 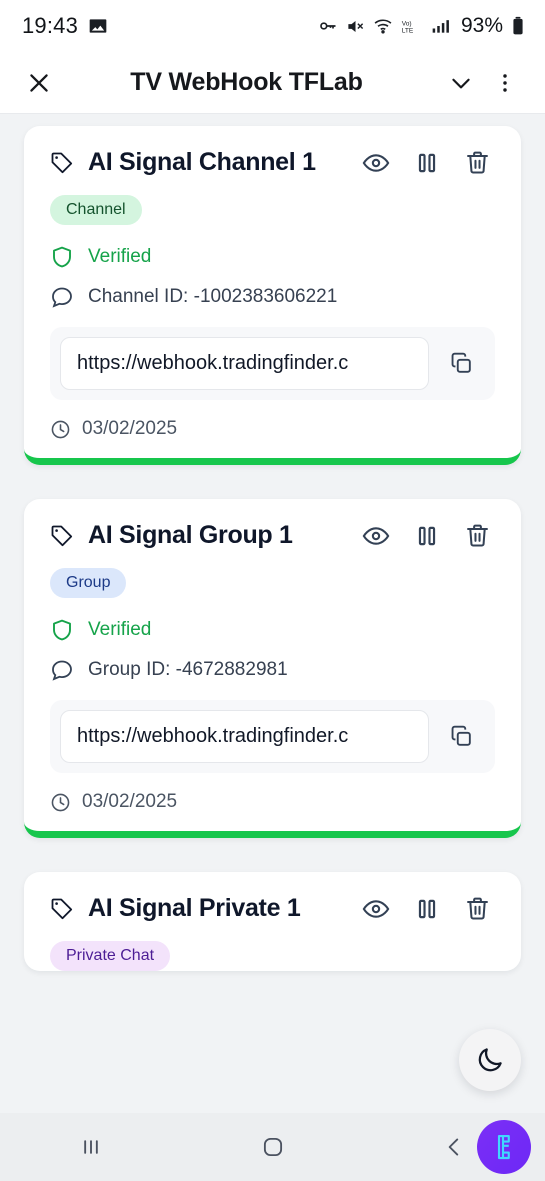 I want to click on status-badge: Private Chat, so click(x=110, y=956).